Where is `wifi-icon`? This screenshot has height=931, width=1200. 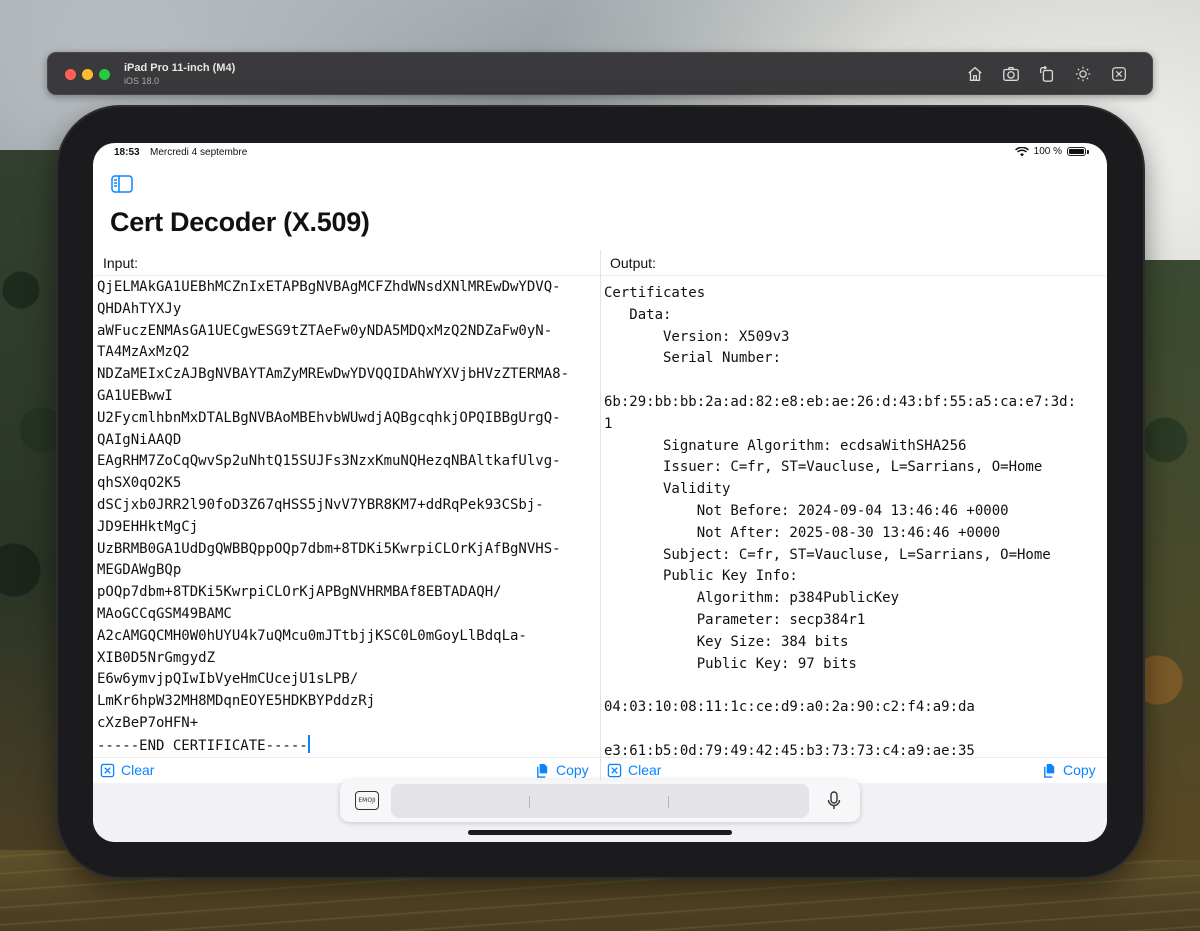 wifi-icon is located at coordinates (1021, 151).